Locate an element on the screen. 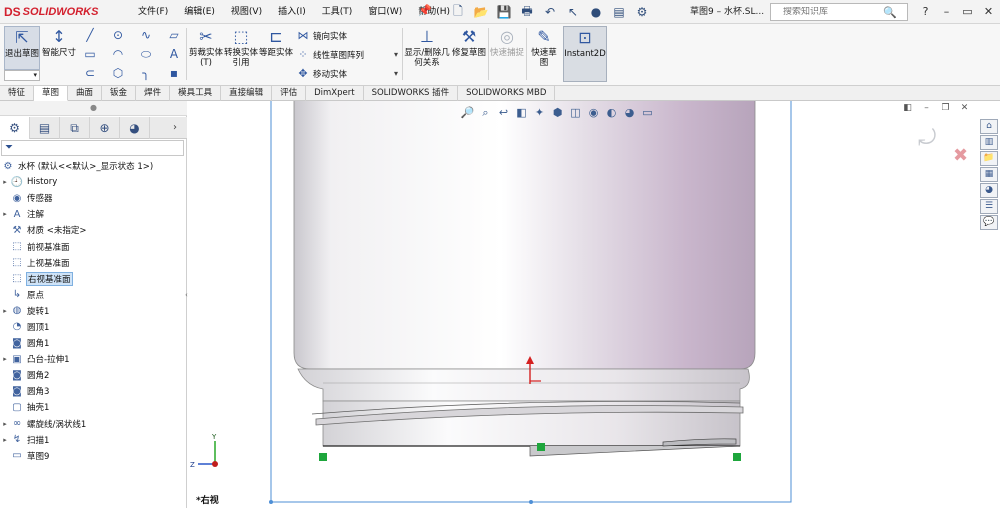 The height and width of the screenshot is (508, 1000). help-button: ? is located at coordinates (925, 12).